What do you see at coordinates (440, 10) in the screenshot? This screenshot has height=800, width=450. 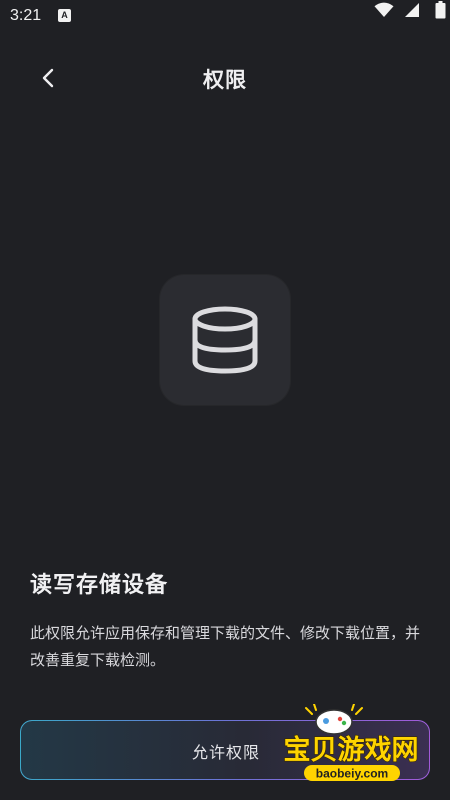 I see `battery-icon` at bounding box center [440, 10].